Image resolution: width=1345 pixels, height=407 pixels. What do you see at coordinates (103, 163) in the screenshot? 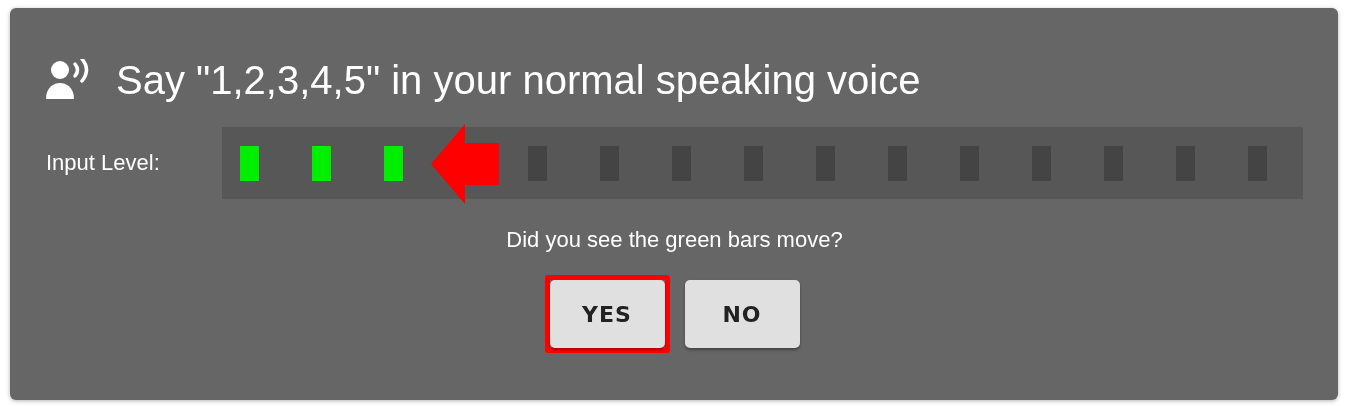
I see `input-level-label: Input Level:` at bounding box center [103, 163].